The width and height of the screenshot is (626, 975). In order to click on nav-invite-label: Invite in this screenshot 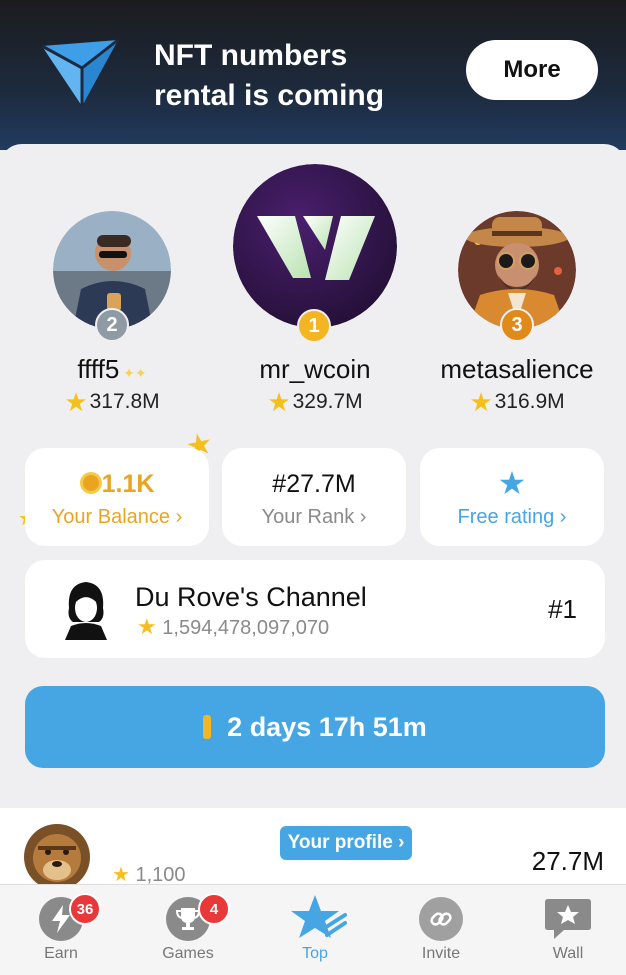, I will do `click(441, 953)`.